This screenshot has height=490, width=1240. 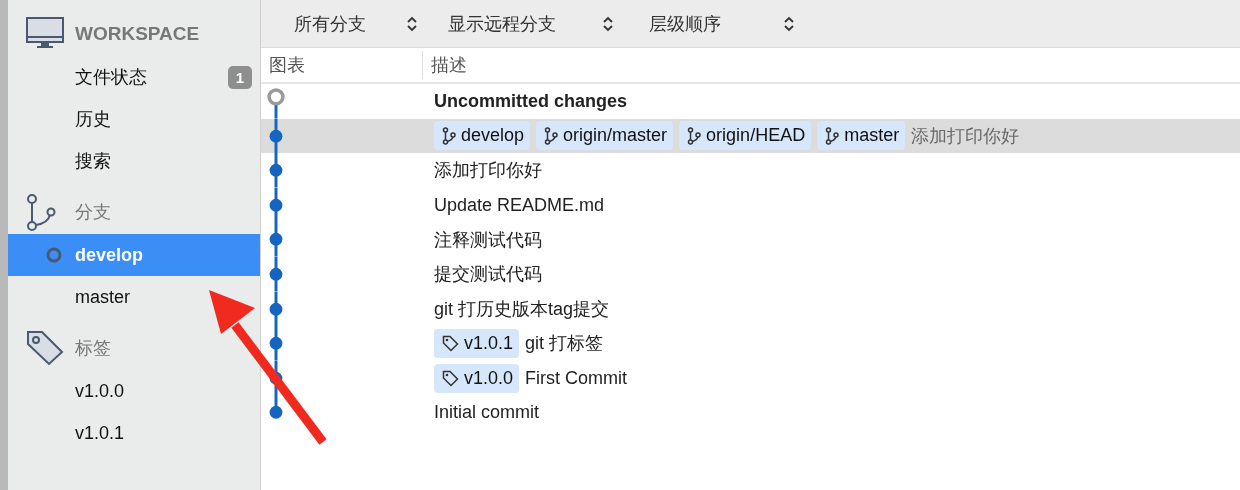 I want to click on column-header: 描述, so click(x=445, y=65).